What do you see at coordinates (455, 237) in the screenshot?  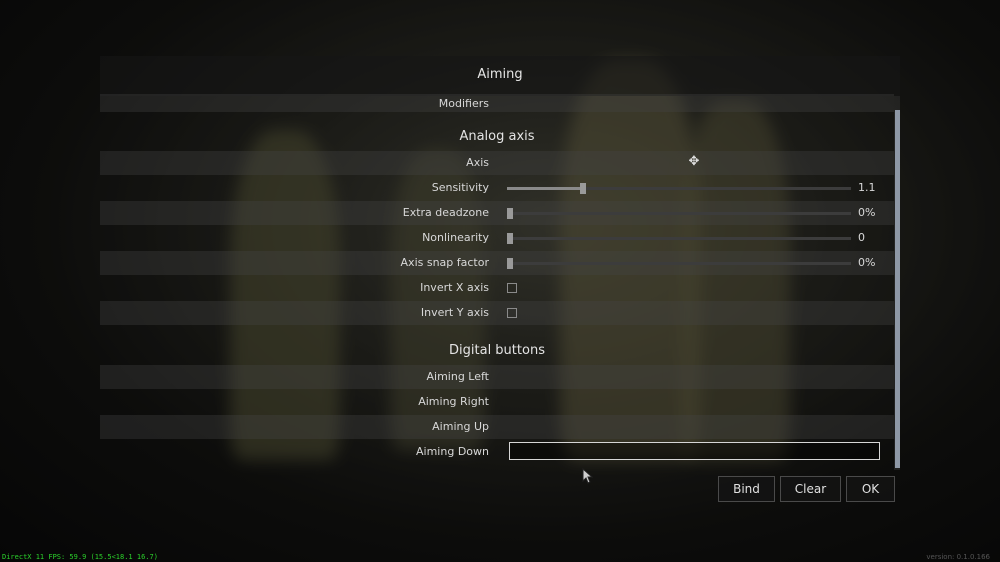 I see `nonlinearity-label: Nonlinearity` at bounding box center [455, 237].